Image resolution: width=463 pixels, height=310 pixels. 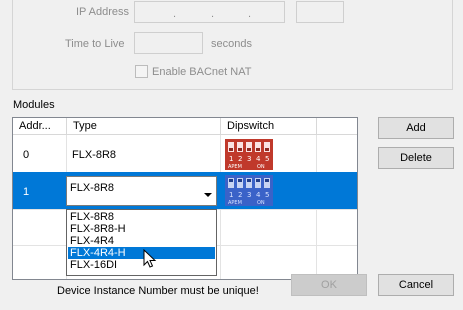 What do you see at coordinates (150, 258) in the screenshot?
I see `mouse-pointer-icon` at bounding box center [150, 258].